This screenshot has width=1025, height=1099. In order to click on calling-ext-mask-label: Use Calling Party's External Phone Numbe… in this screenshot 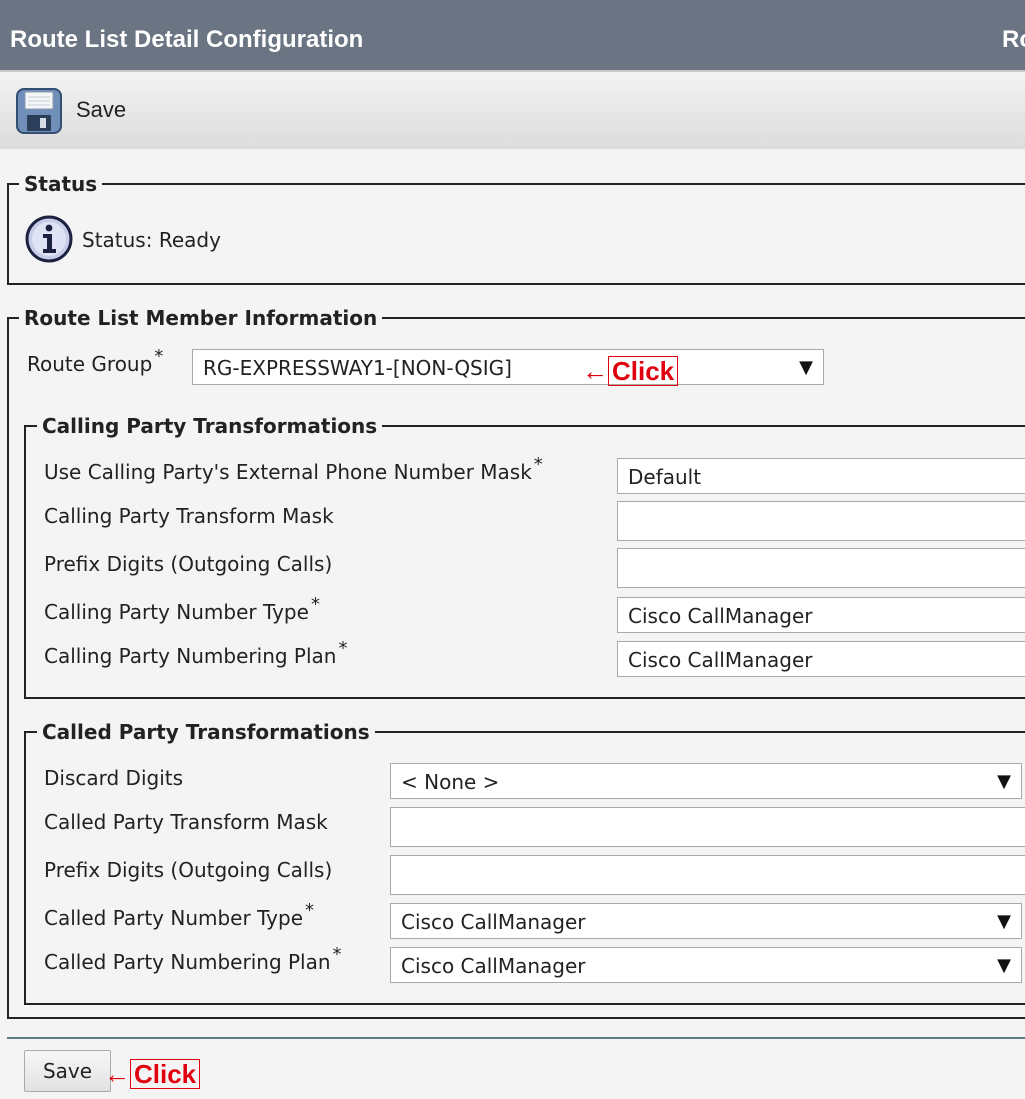, I will do `click(293, 469)`.